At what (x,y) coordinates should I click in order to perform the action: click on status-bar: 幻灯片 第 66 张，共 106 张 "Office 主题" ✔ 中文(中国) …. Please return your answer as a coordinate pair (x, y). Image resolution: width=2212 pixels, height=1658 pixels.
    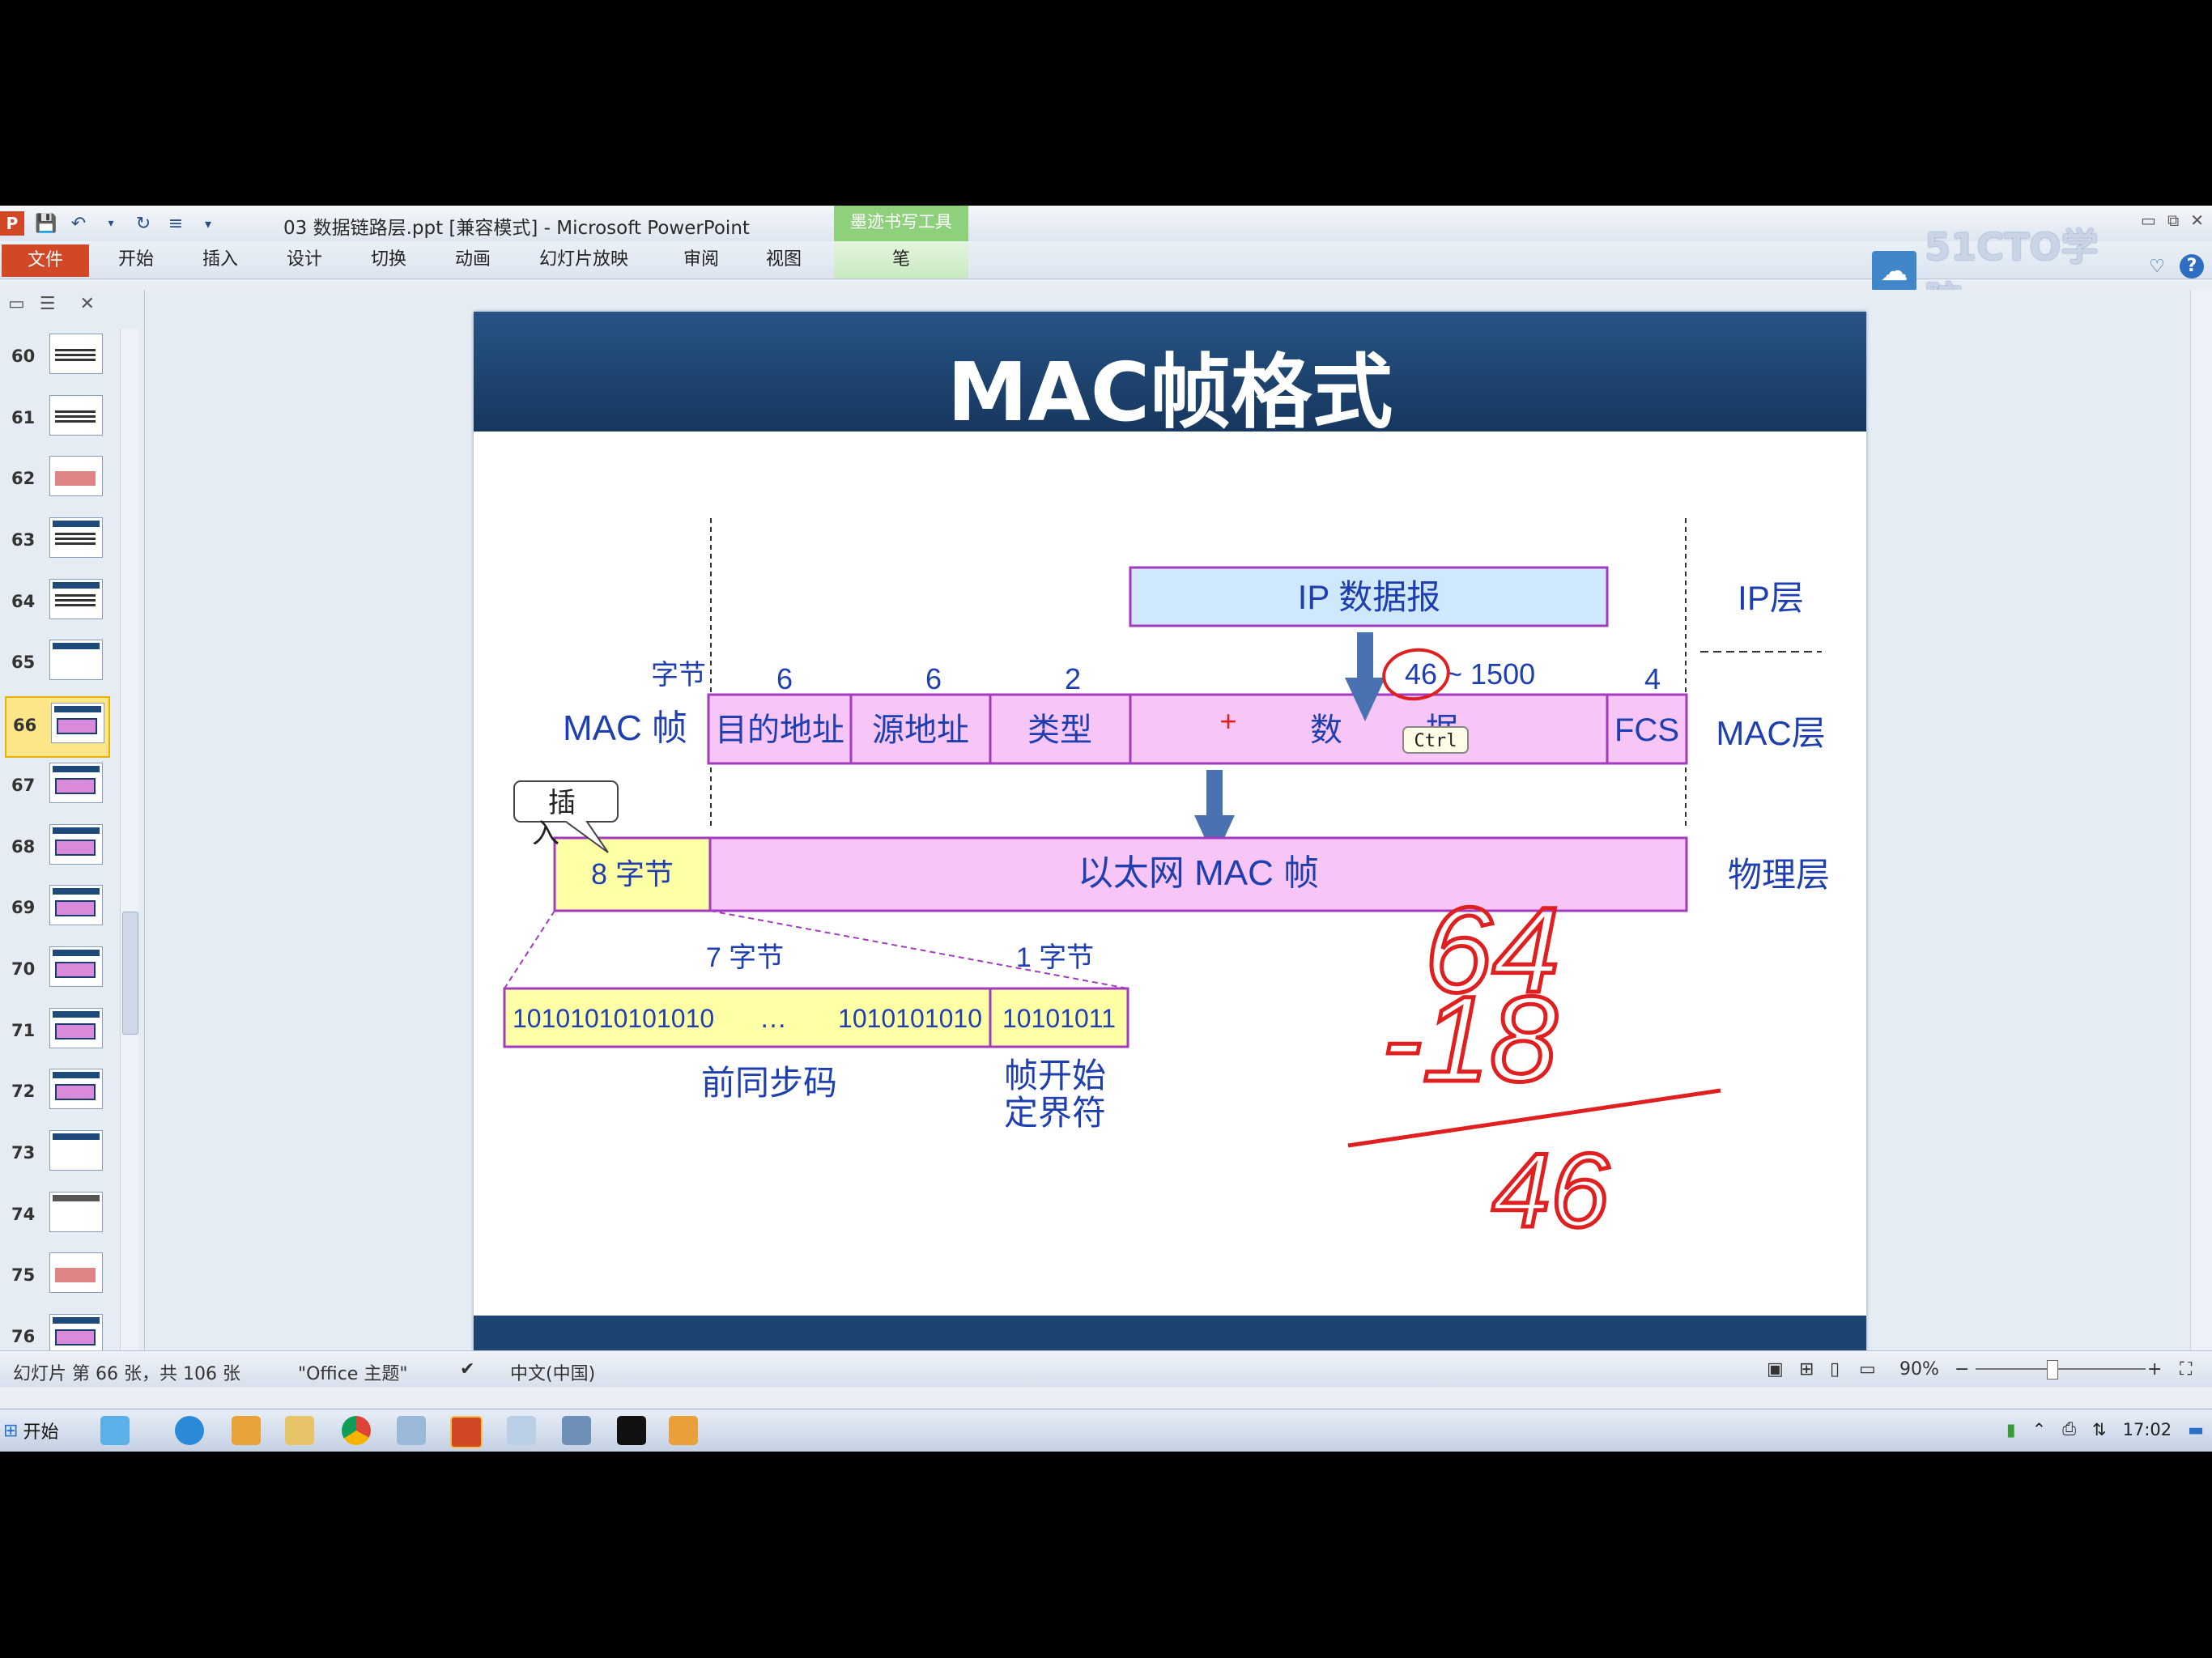
    Looking at the image, I should click on (1106, 1368).